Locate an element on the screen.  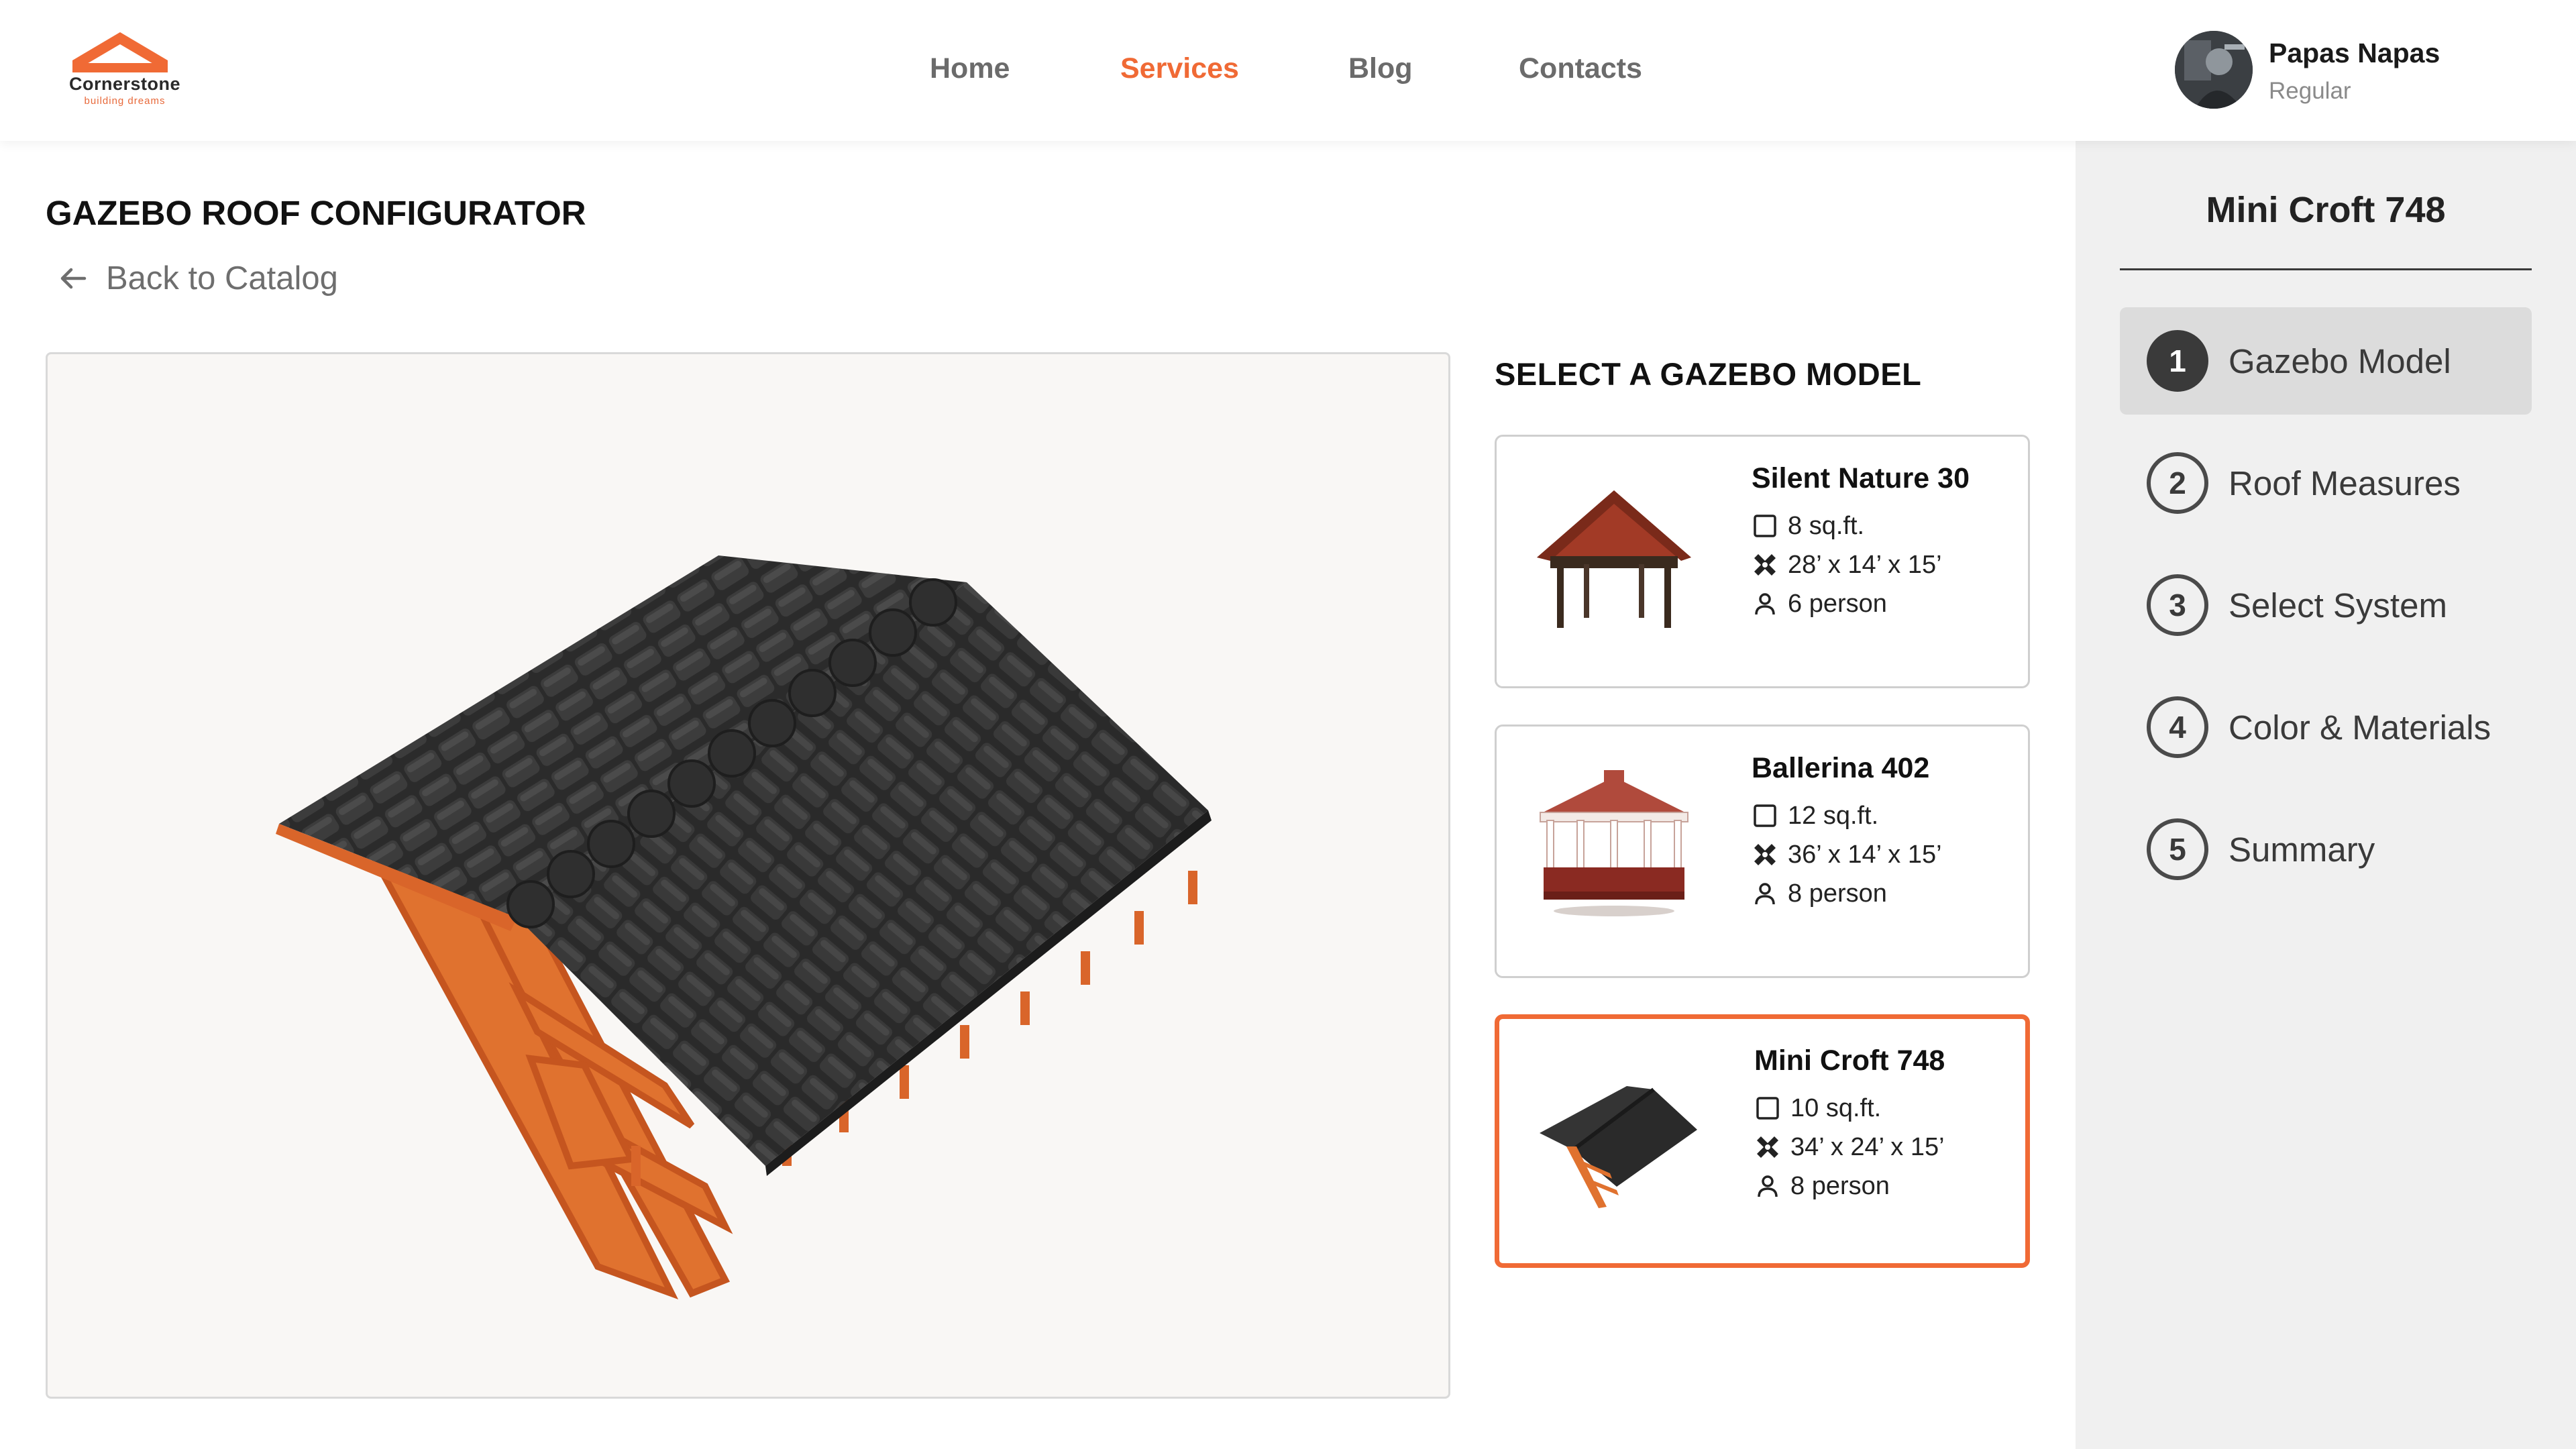
step-label: Summary is located at coordinates (2302, 849).